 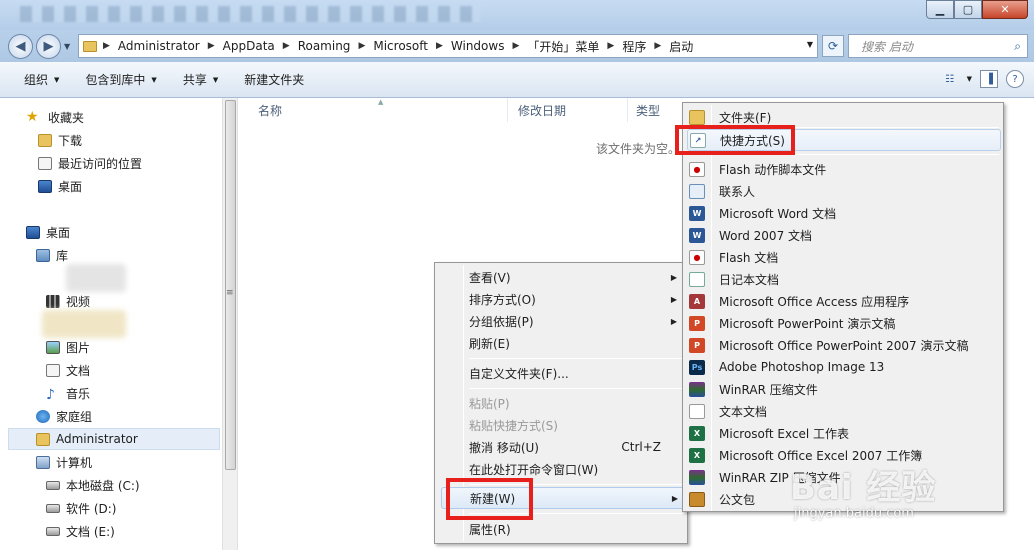 I want to click on nav-administrator: Administrator, so click(x=87, y=439).